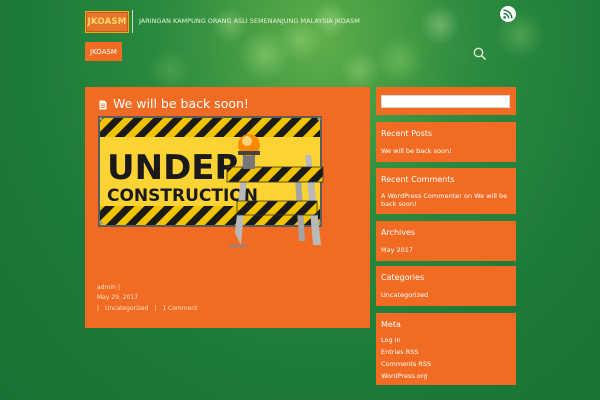 This screenshot has width=600, height=400. What do you see at coordinates (103, 105) in the screenshot?
I see `document-icon` at bounding box center [103, 105].